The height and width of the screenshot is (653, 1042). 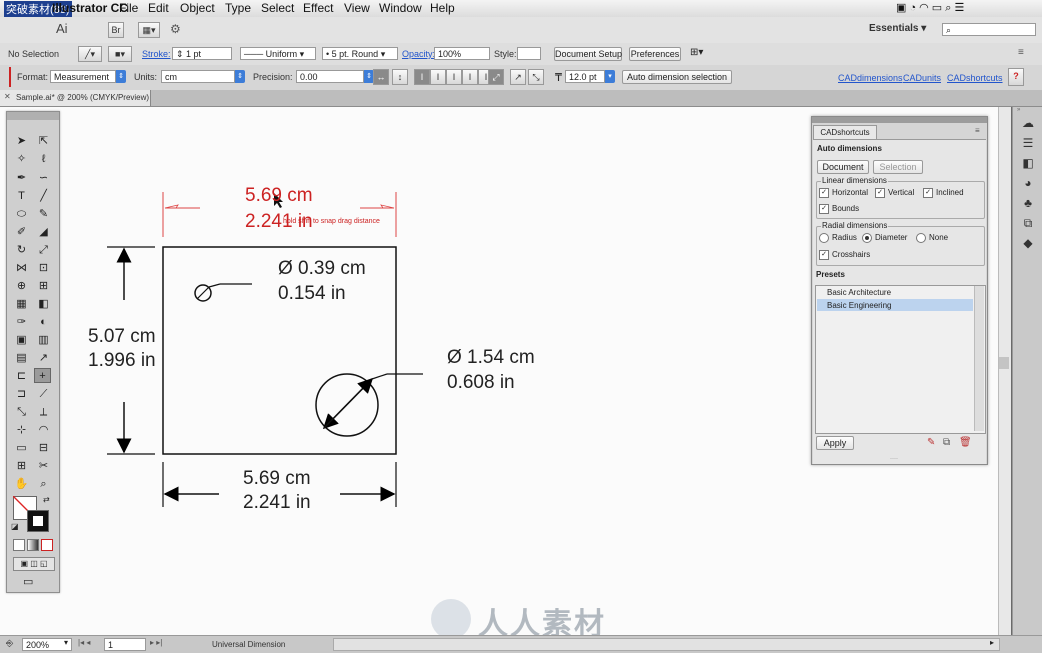 I want to click on zoom-dropdown-icon: ▾, so click(x=66, y=642).